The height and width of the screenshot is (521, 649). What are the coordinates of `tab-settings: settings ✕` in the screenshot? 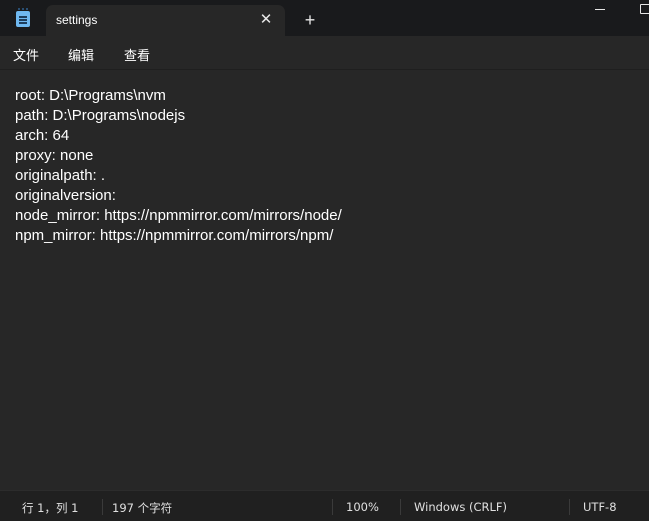 It's located at (165, 20).